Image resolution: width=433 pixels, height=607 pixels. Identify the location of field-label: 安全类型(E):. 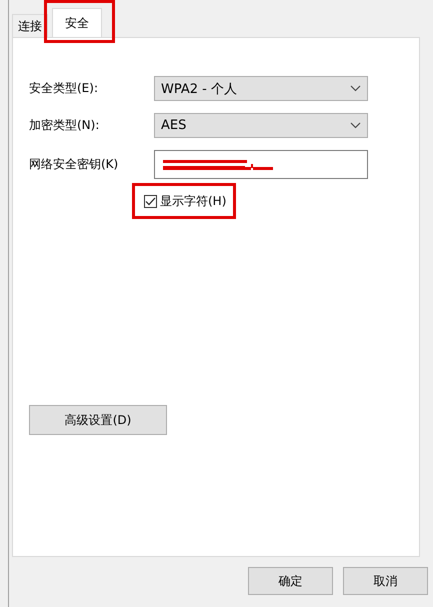
(64, 88).